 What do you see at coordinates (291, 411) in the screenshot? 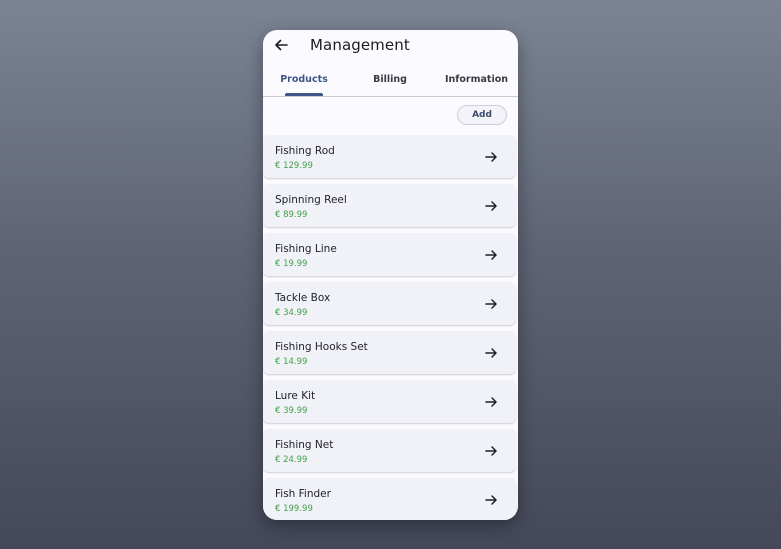
I see `product-price: € 39.99` at bounding box center [291, 411].